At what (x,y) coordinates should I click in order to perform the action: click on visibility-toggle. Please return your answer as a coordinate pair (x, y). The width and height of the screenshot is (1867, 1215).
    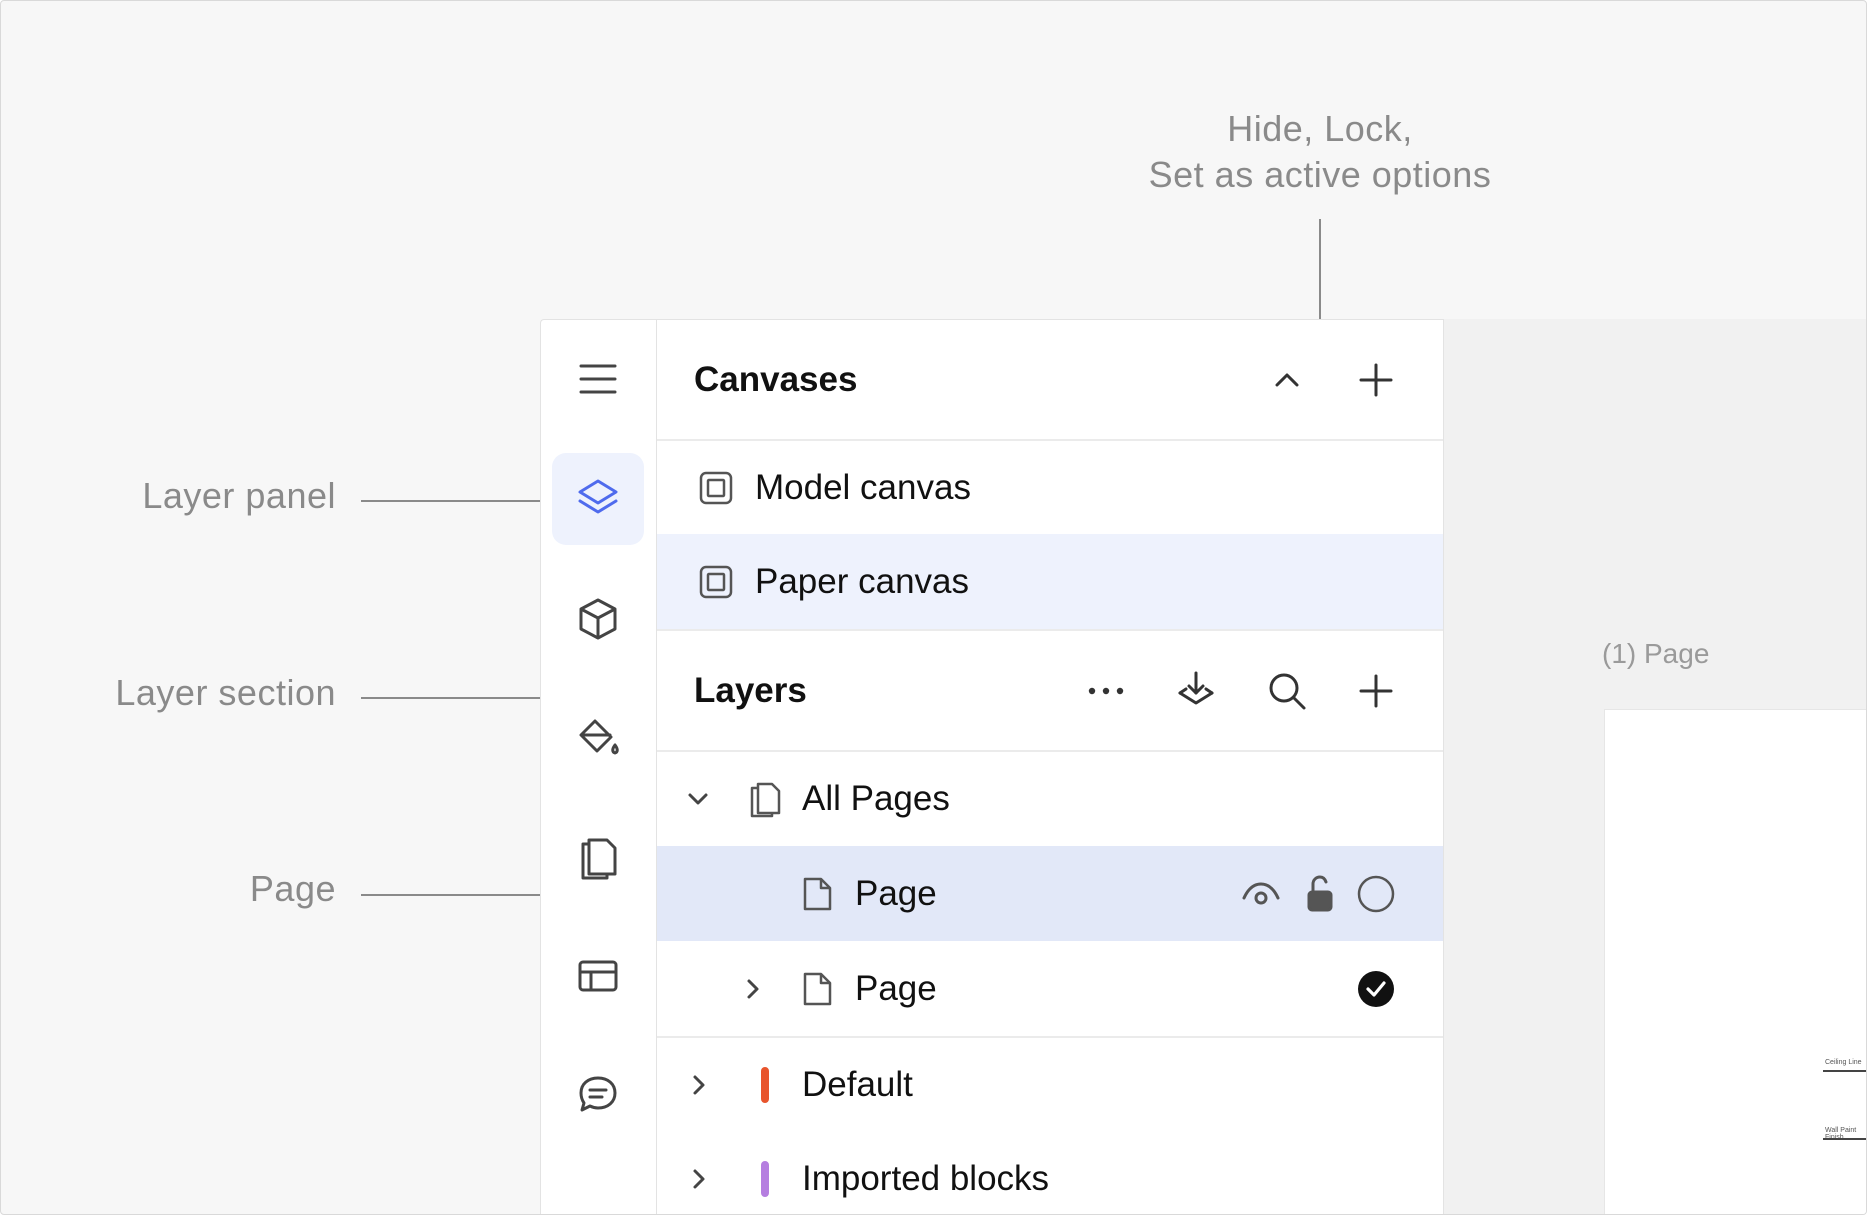
    Looking at the image, I should click on (1261, 894).